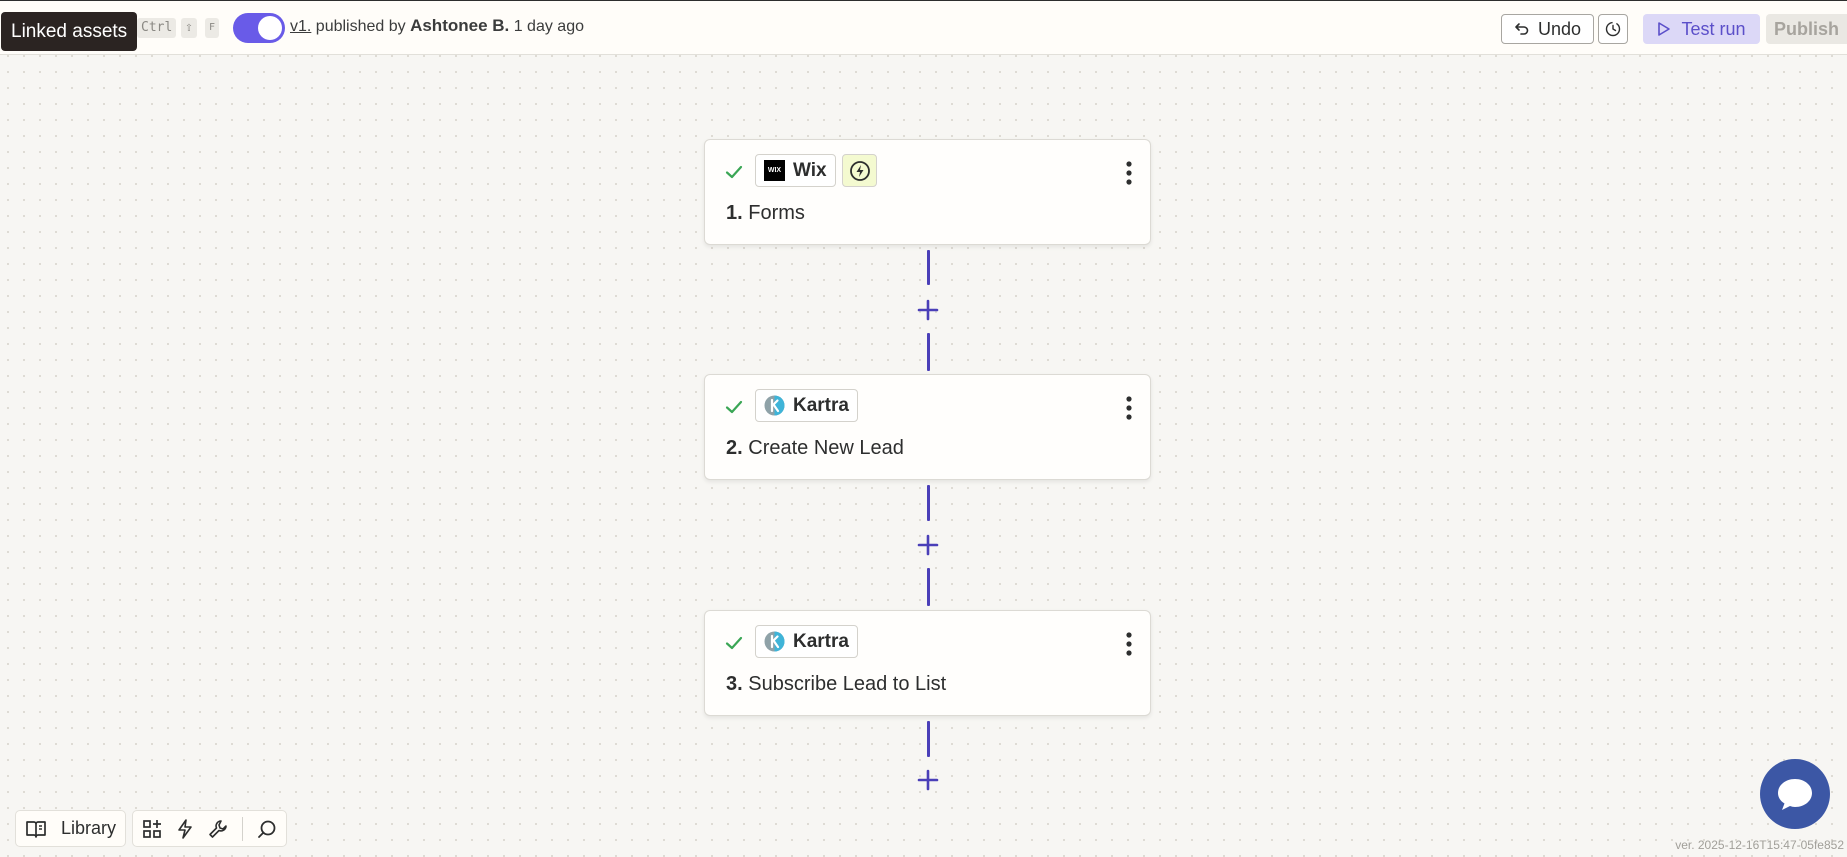 The image size is (1847, 857). I want to click on search-icon, so click(267, 829).